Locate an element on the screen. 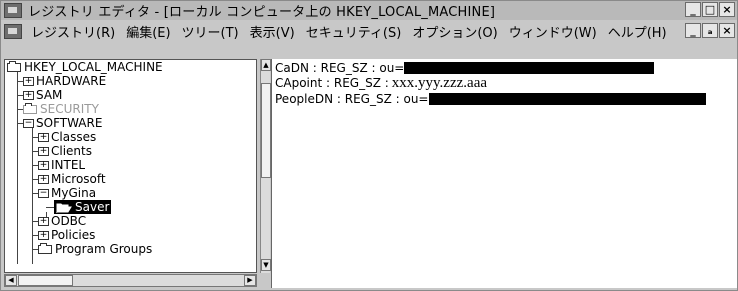  tree-item-software: − SOFTWARE is located at coordinates (62, 123).